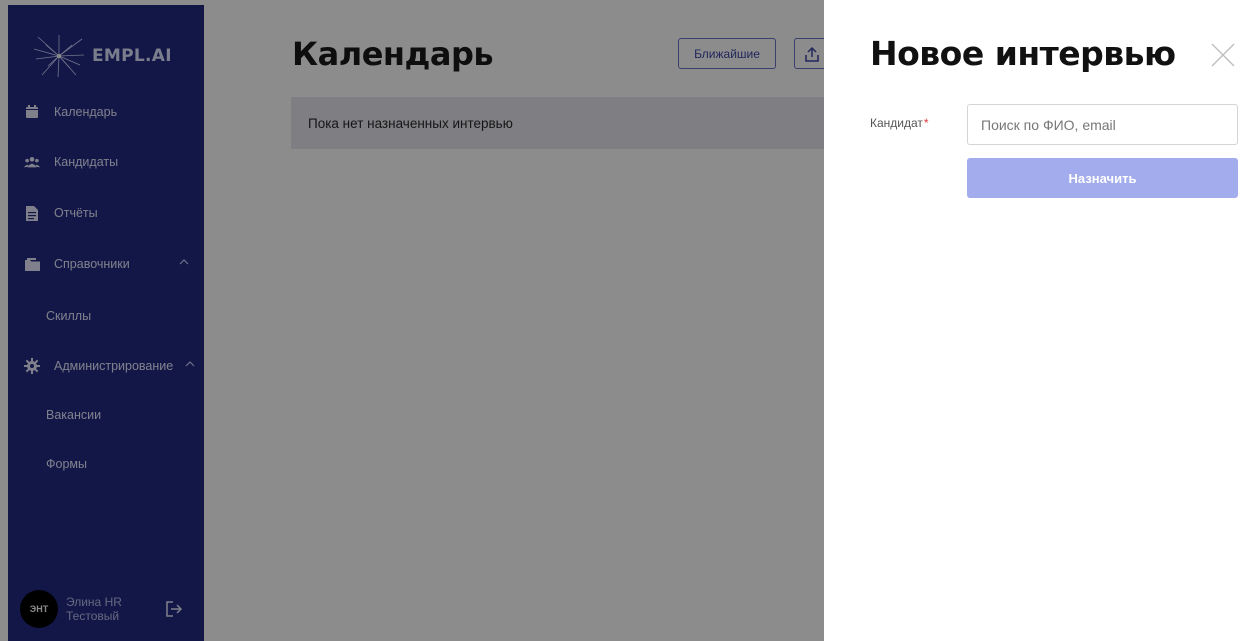 This screenshot has height=641, width=1248. Describe the element at coordinates (76, 213) in the screenshot. I see `sidebar-item-label: Отчёты` at that location.